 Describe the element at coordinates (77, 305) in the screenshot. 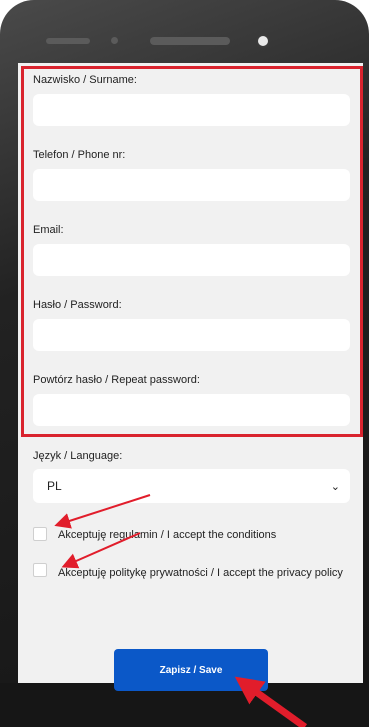

I see `password-label: Hasło / Password:` at that location.